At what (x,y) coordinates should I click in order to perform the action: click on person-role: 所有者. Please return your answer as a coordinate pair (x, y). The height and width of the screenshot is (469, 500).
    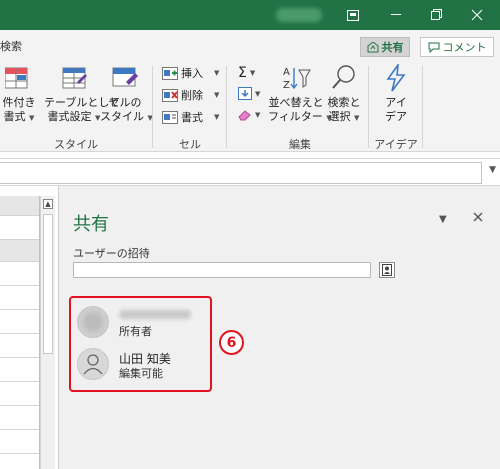
    Looking at the image, I should click on (135, 331).